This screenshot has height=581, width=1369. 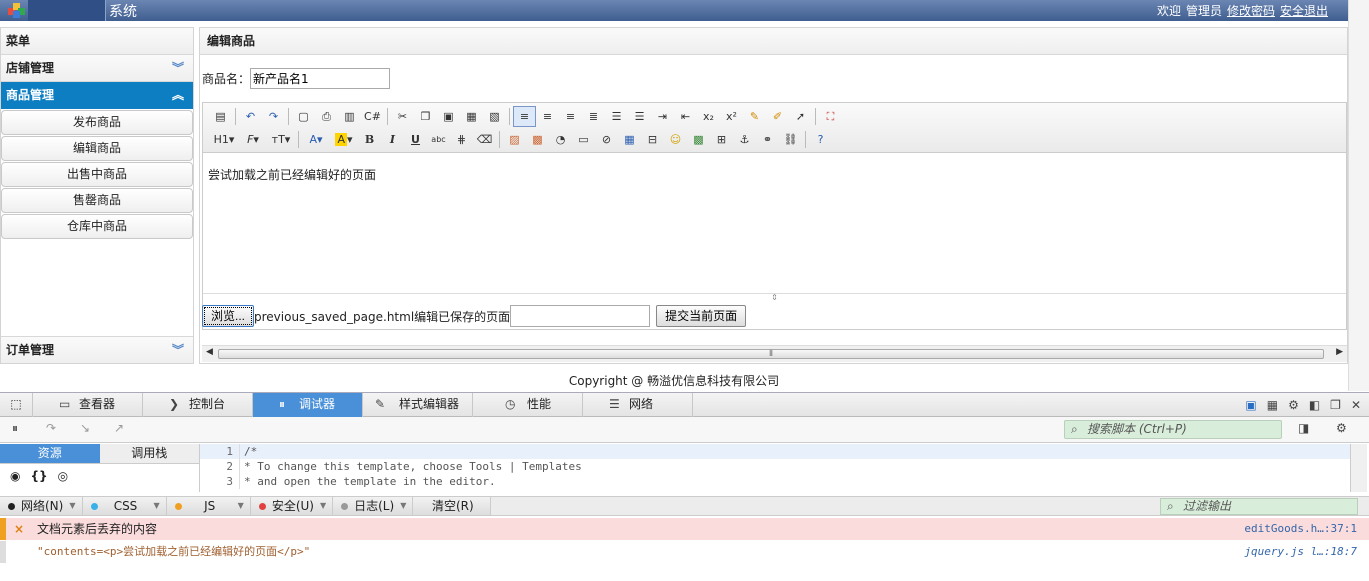 I want to click on tab-console: ❯ 控制台, so click(x=198, y=405).